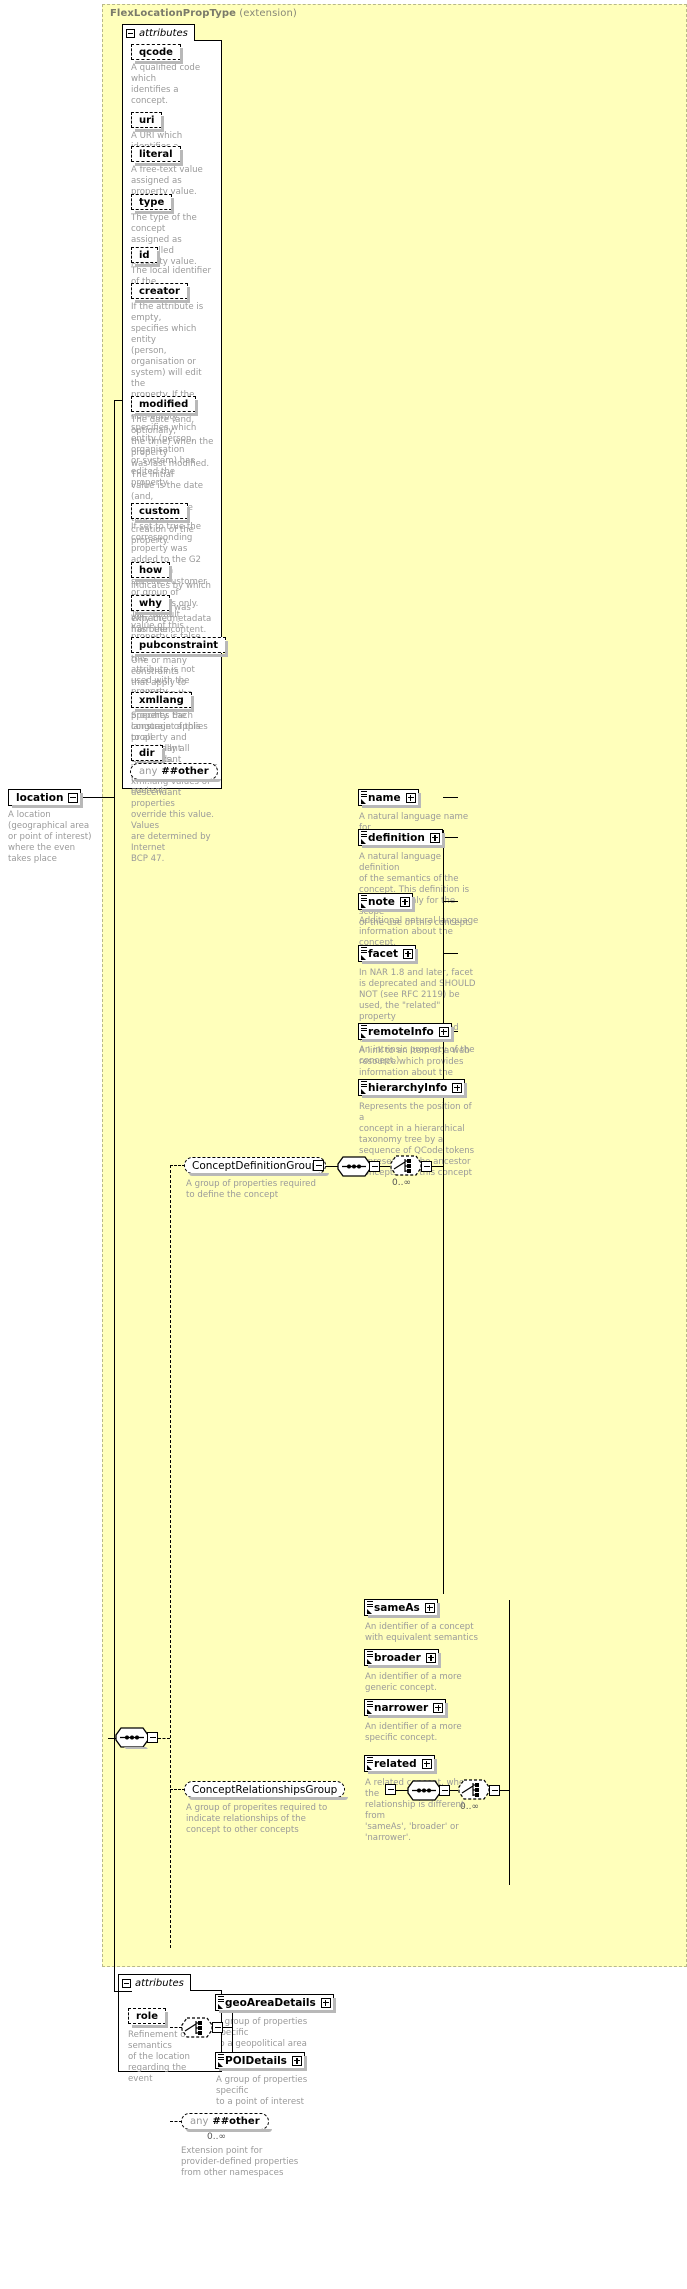  I want to click on attributes-compartment-tab: attributes, so click(158, 32).